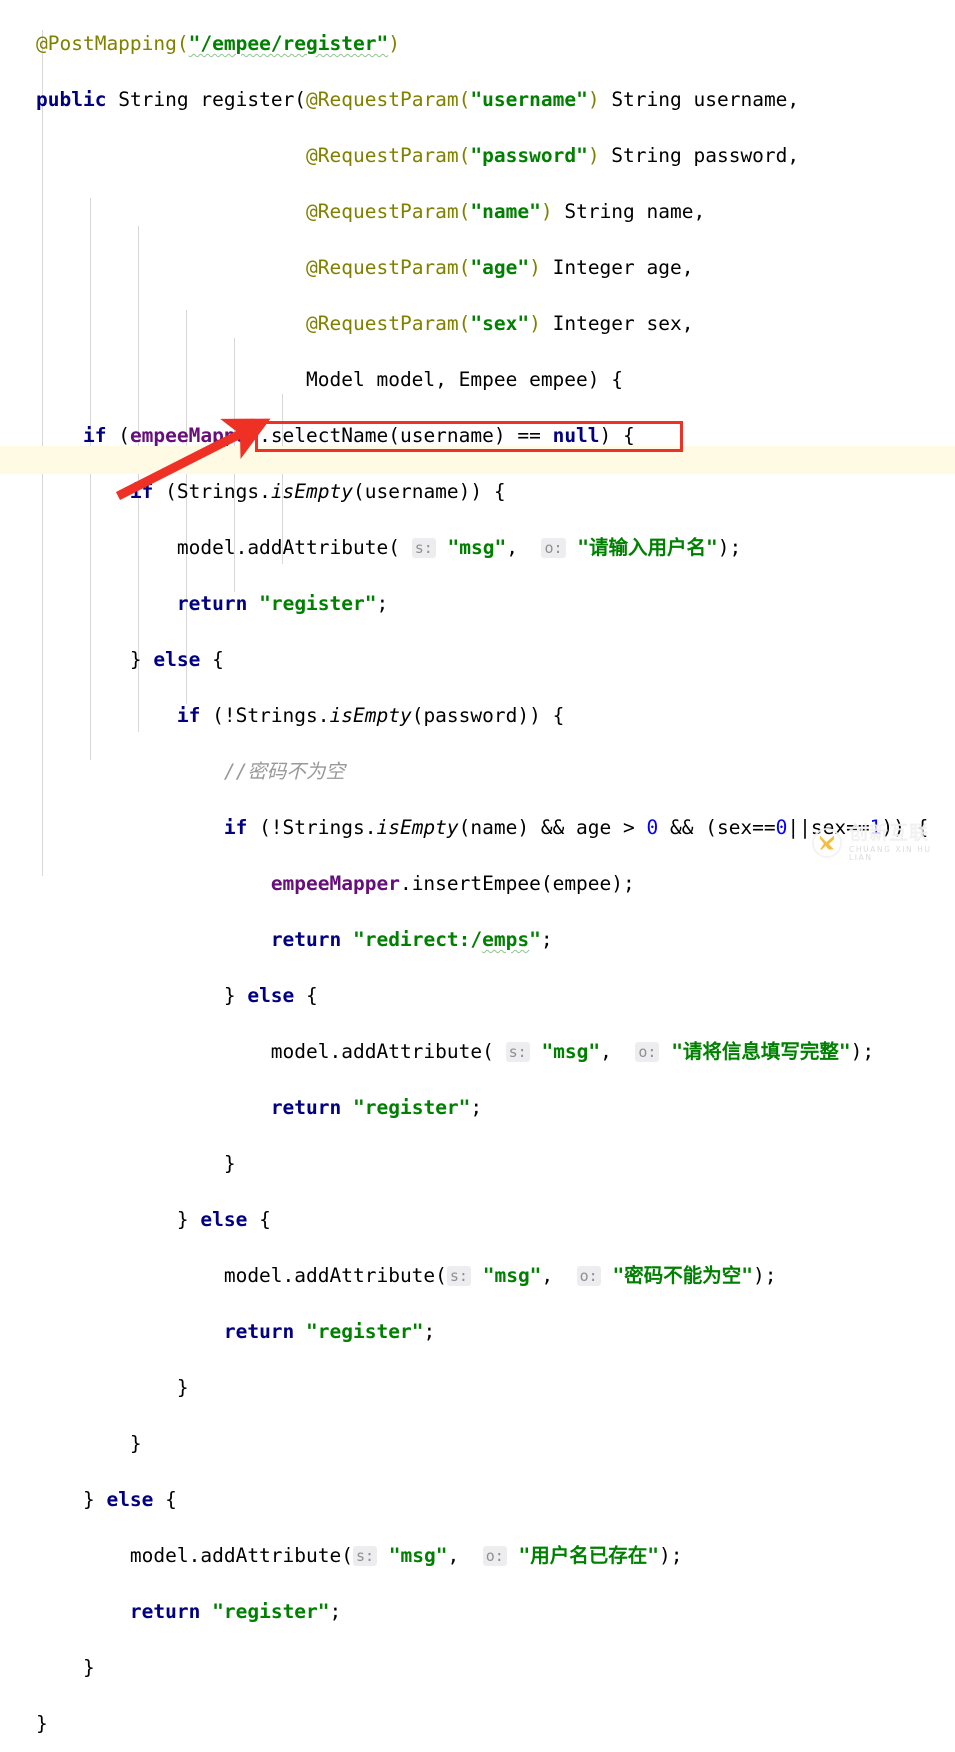 This screenshot has height=1752, width=955. What do you see at coordinates (827, 842) in the screenshot?
I see `brand-logo-icon` at bounding box center [827, 842].